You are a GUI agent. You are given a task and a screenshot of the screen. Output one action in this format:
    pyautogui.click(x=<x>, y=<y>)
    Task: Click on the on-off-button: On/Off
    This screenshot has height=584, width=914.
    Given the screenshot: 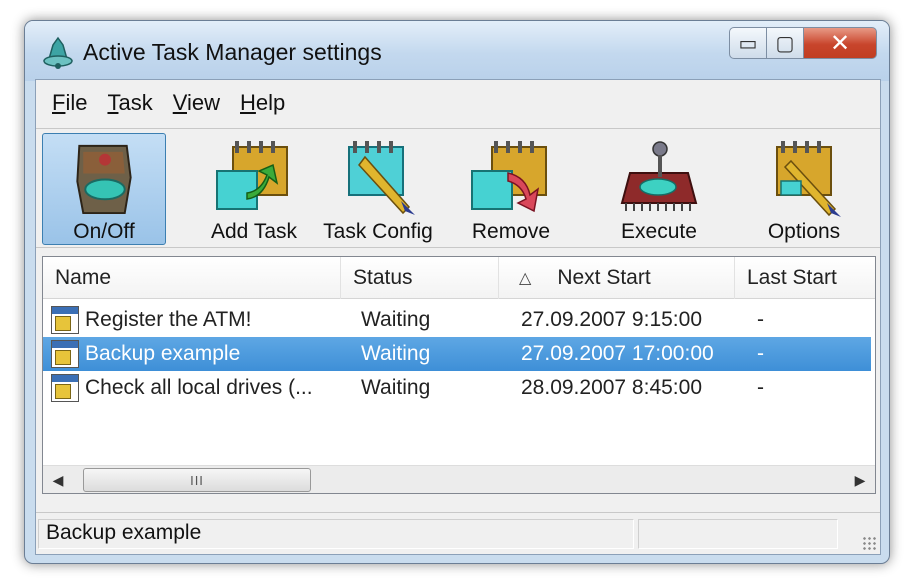 What is the action you would take?
    pyautogui.click(x=104, y=189)
    